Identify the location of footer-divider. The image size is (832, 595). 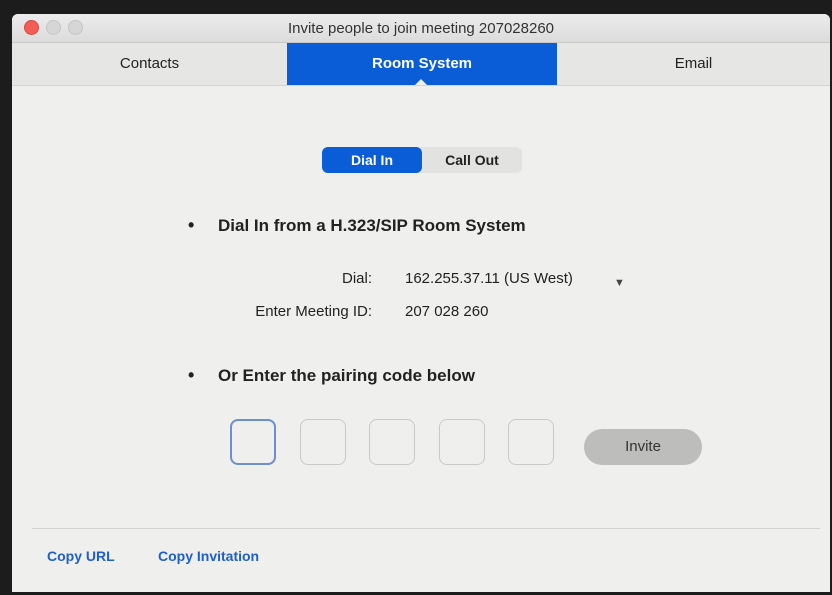
(426, 528).